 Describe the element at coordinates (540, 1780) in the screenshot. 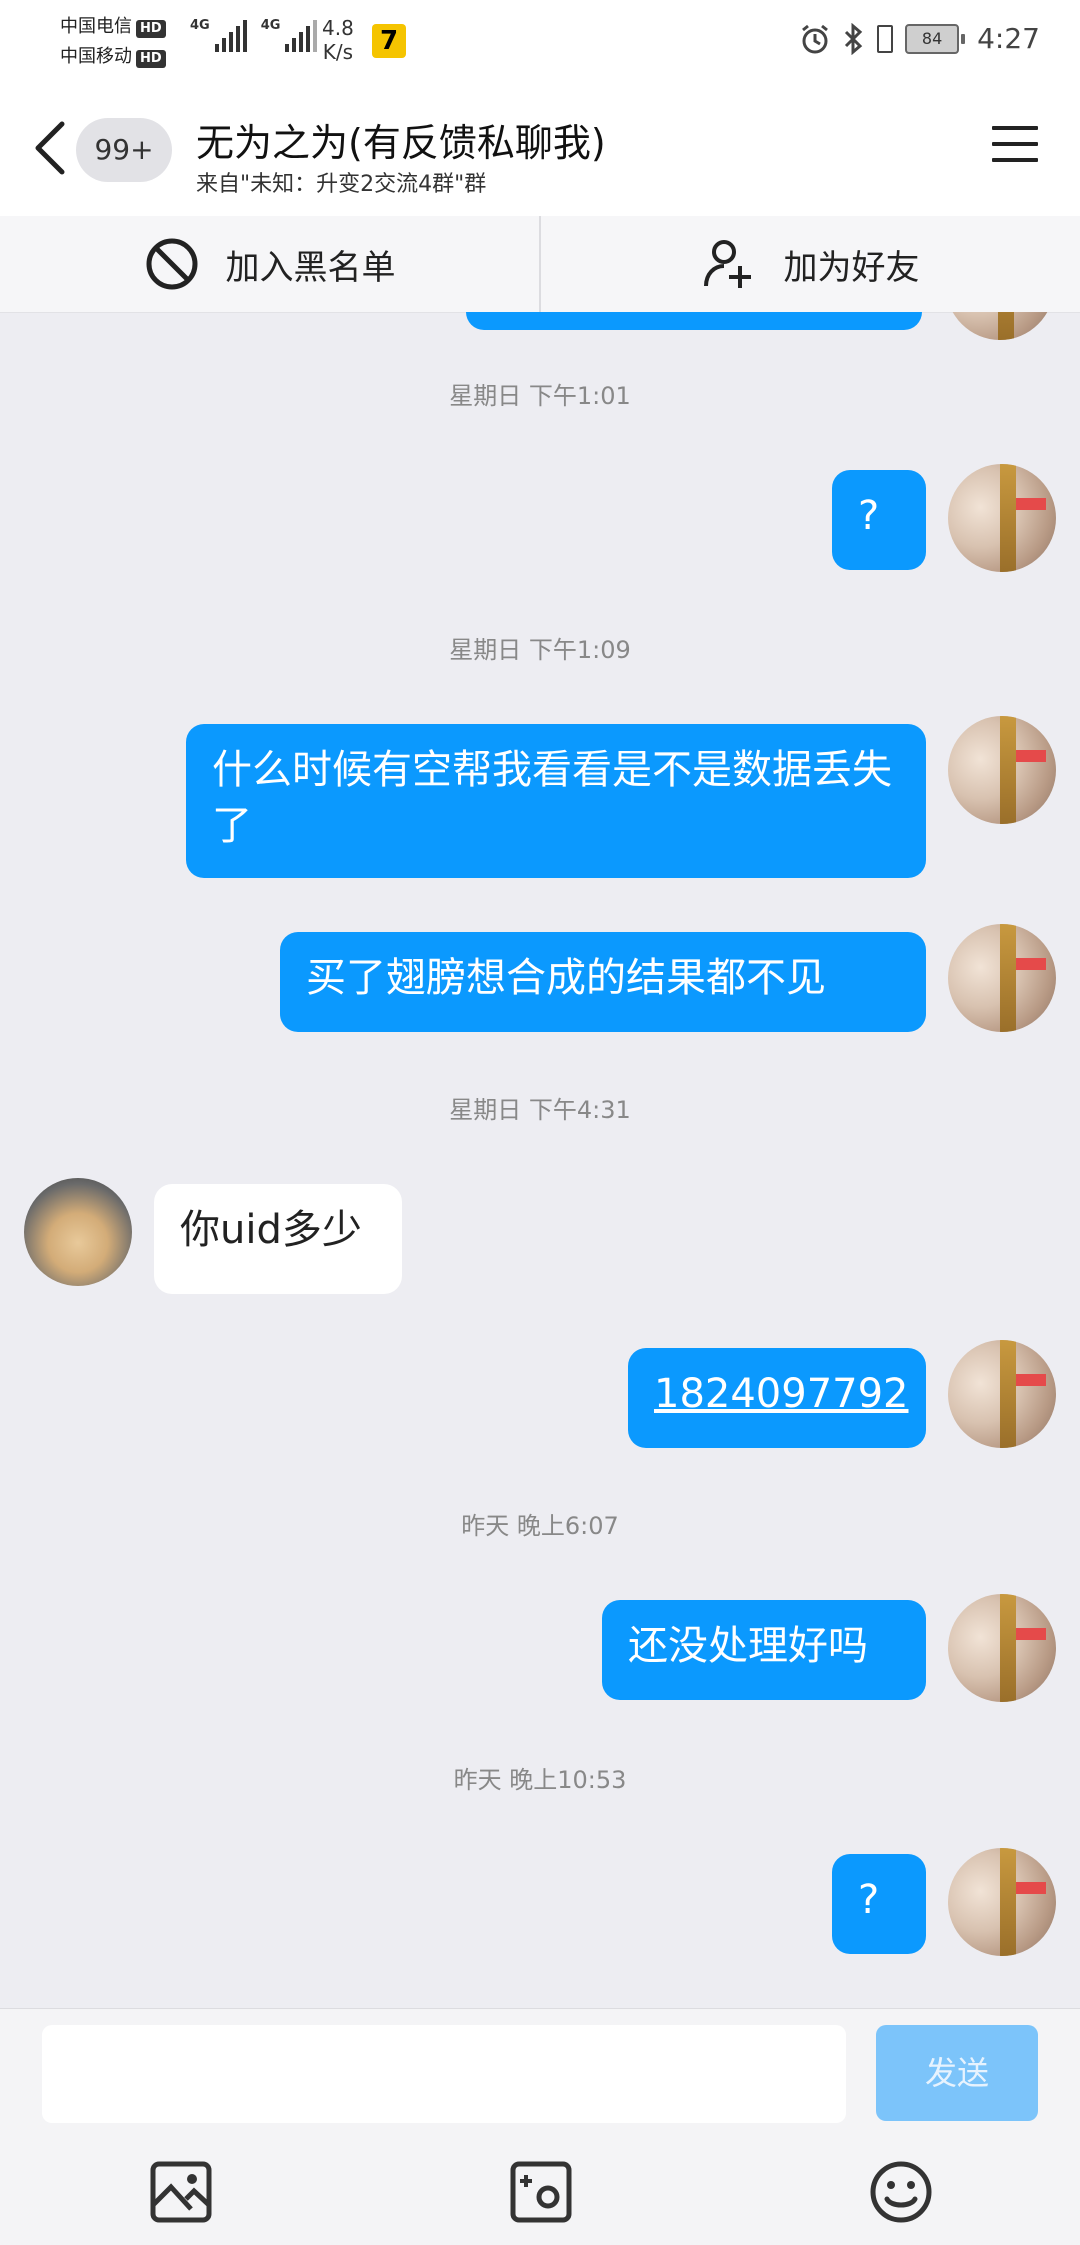

I see `timestamp: 昨天 晚上10:53` at that location.